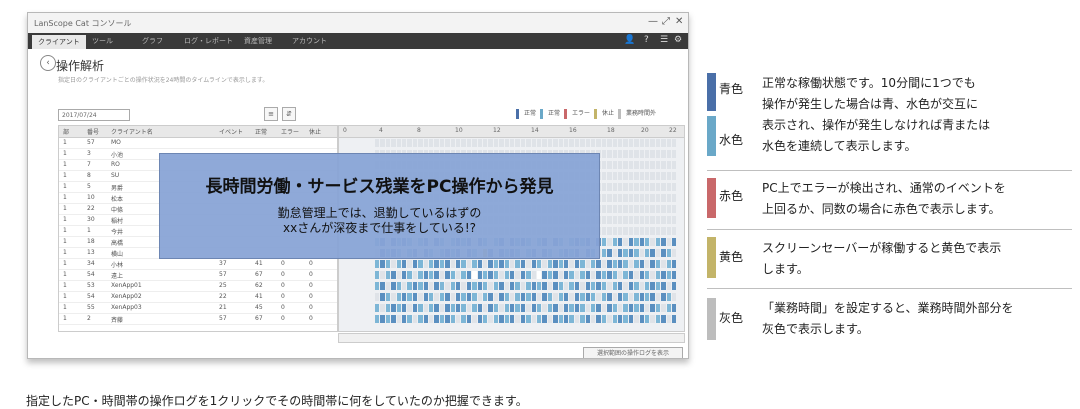  What do you see at coordinates (666, 21) in the screenshot?
I see `maximize-button: ⤢` at bounding box center [666, 21].